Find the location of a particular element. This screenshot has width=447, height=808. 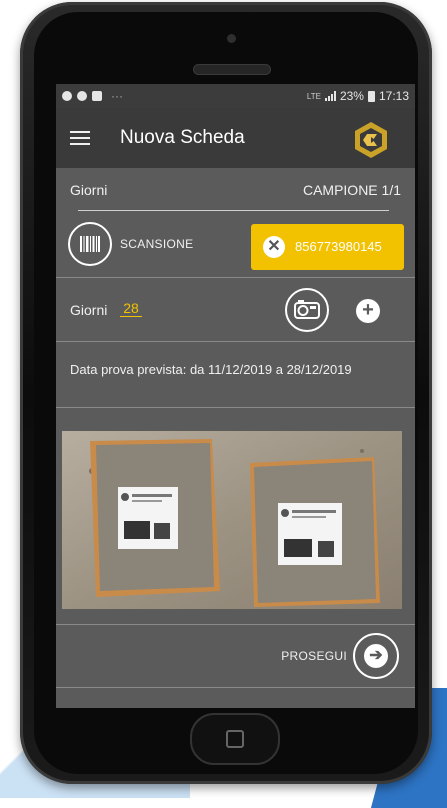

divider is located at coordinates (233, 210).